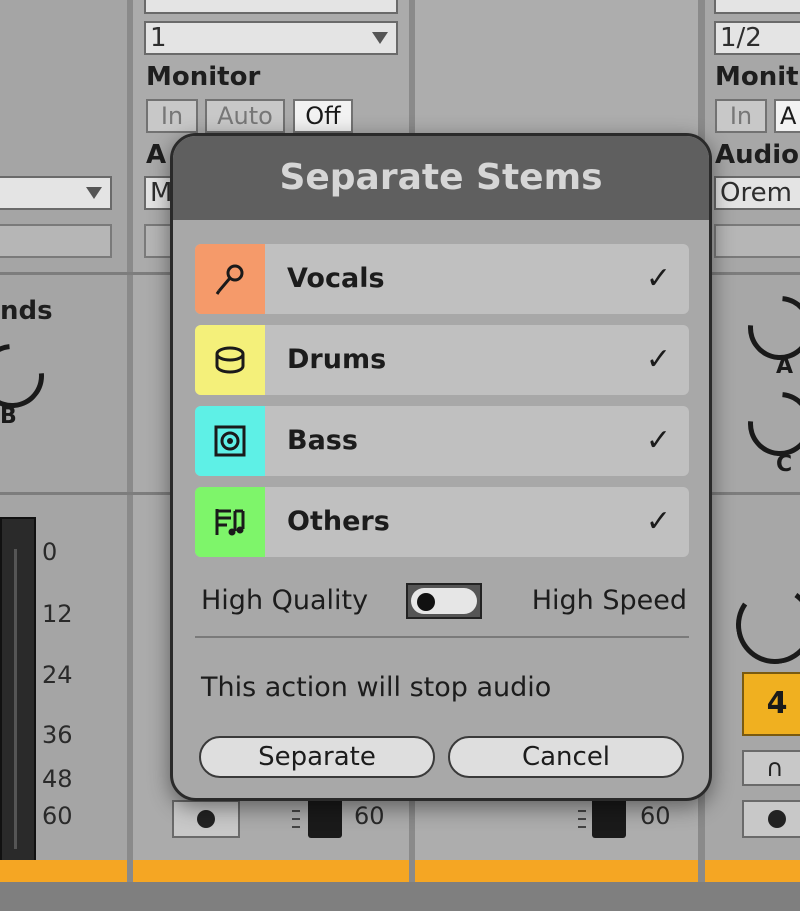 The height and width of the screenshot is (911, 800). Describe the element at coordinates (442, 522) in the screenshot. I see `stem-row-others: Others ✓` at that location.